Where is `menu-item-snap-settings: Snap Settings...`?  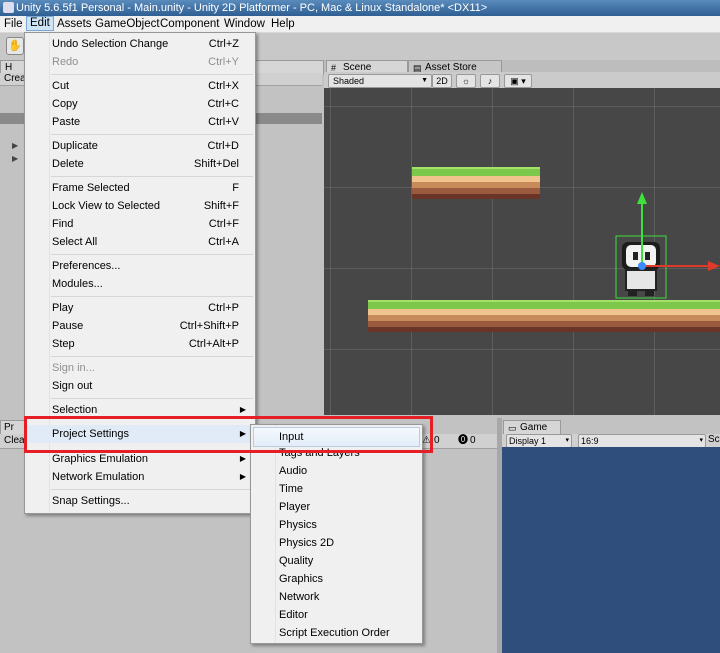 menu-item-snap-settings: Snap Settings... is located at coordinates (140, 501).